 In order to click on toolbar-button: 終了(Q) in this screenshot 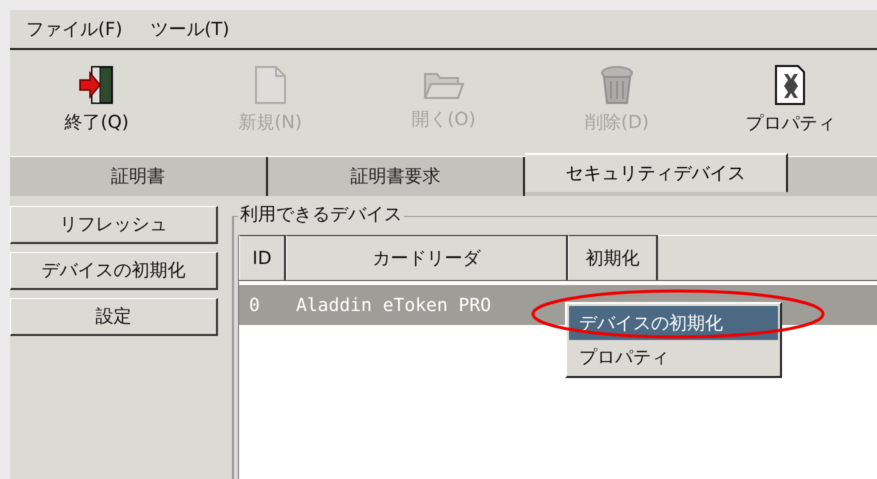, I will do `click(97, 100)`.